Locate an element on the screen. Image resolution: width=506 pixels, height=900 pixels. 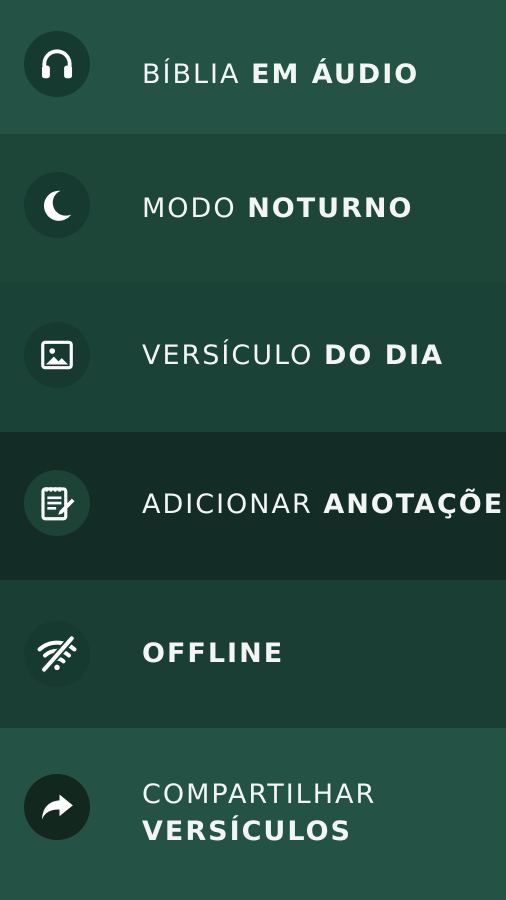
wifi-off-icon is located at coordinates (57, 654).